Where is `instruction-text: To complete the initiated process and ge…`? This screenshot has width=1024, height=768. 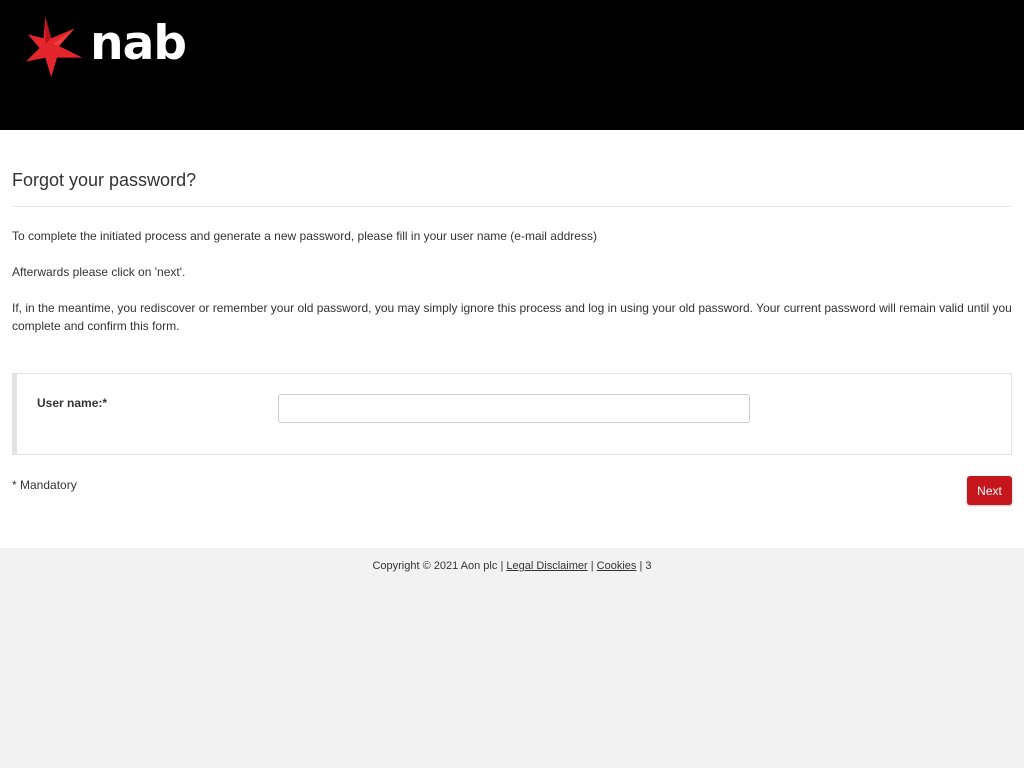
instruction-text: To complete the initiated process and ge… is located at coordinates (304, 236).